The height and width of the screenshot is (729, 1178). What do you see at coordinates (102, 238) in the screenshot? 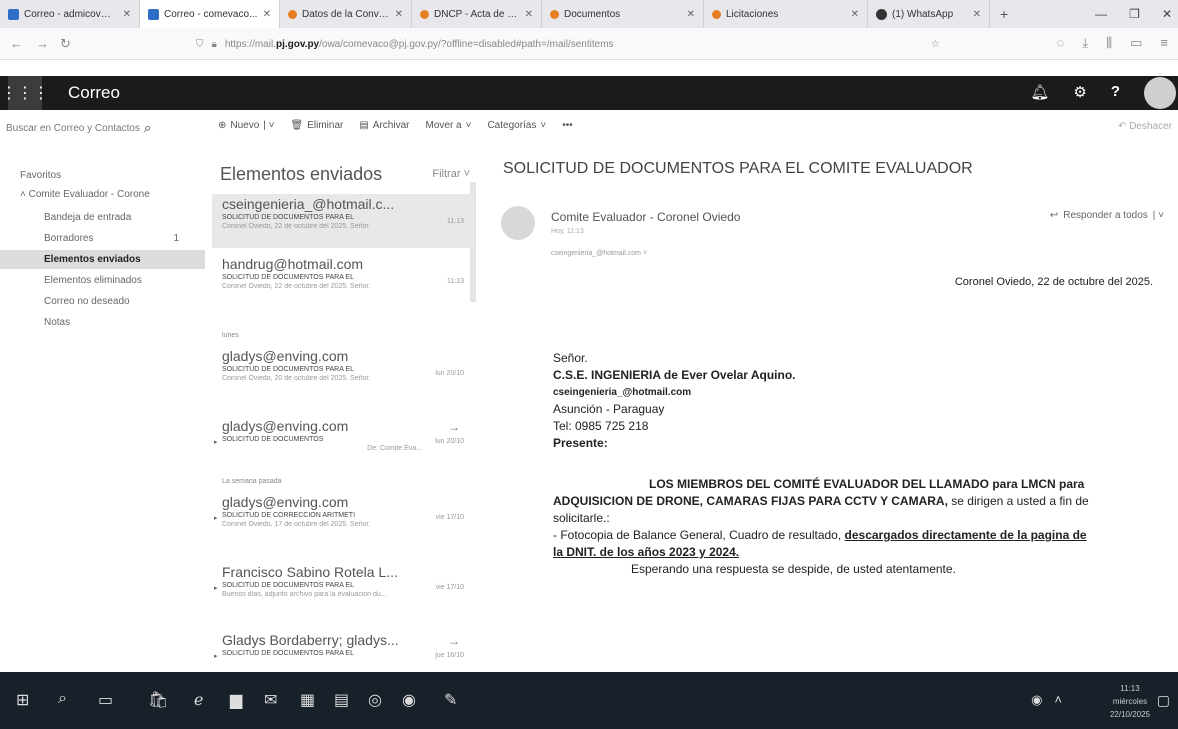
I see `folder-drafts: Borradores 1` at bounding box center [102, 238].